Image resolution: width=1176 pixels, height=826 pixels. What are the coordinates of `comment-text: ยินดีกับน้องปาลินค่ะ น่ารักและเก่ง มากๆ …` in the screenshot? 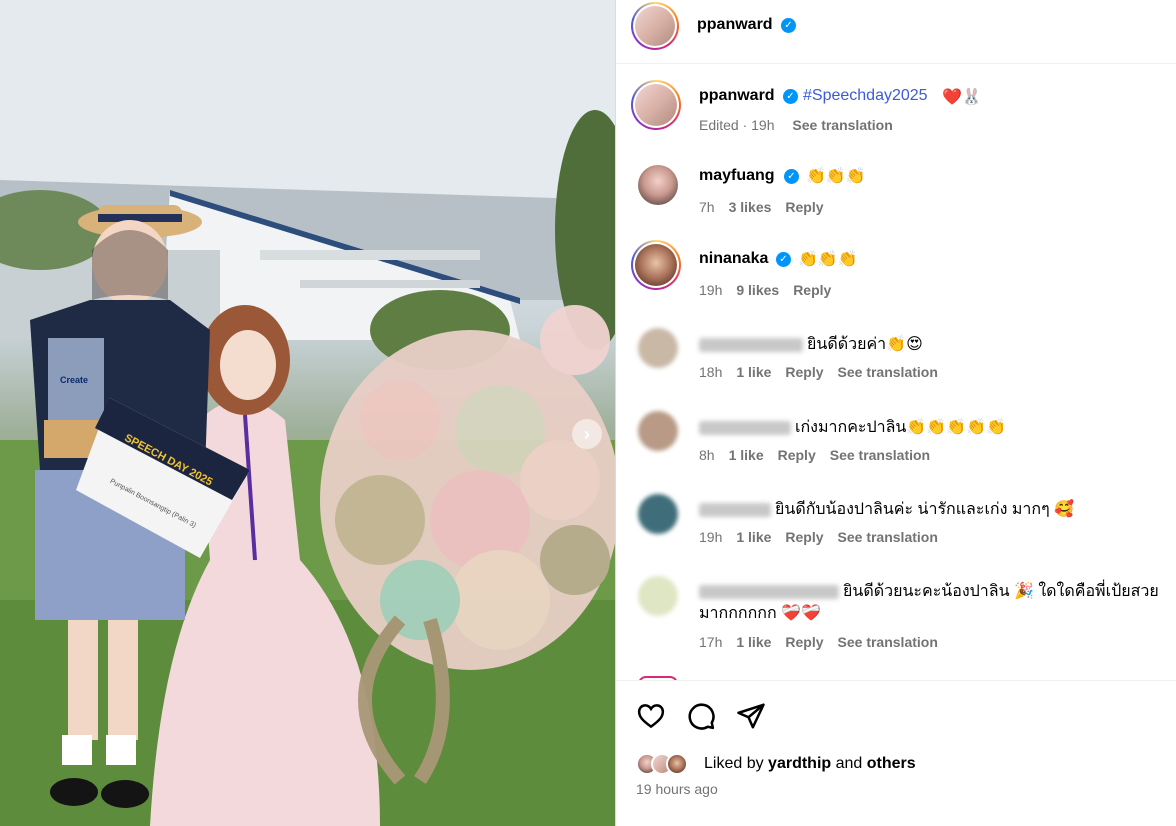 It's located at (925, 509).